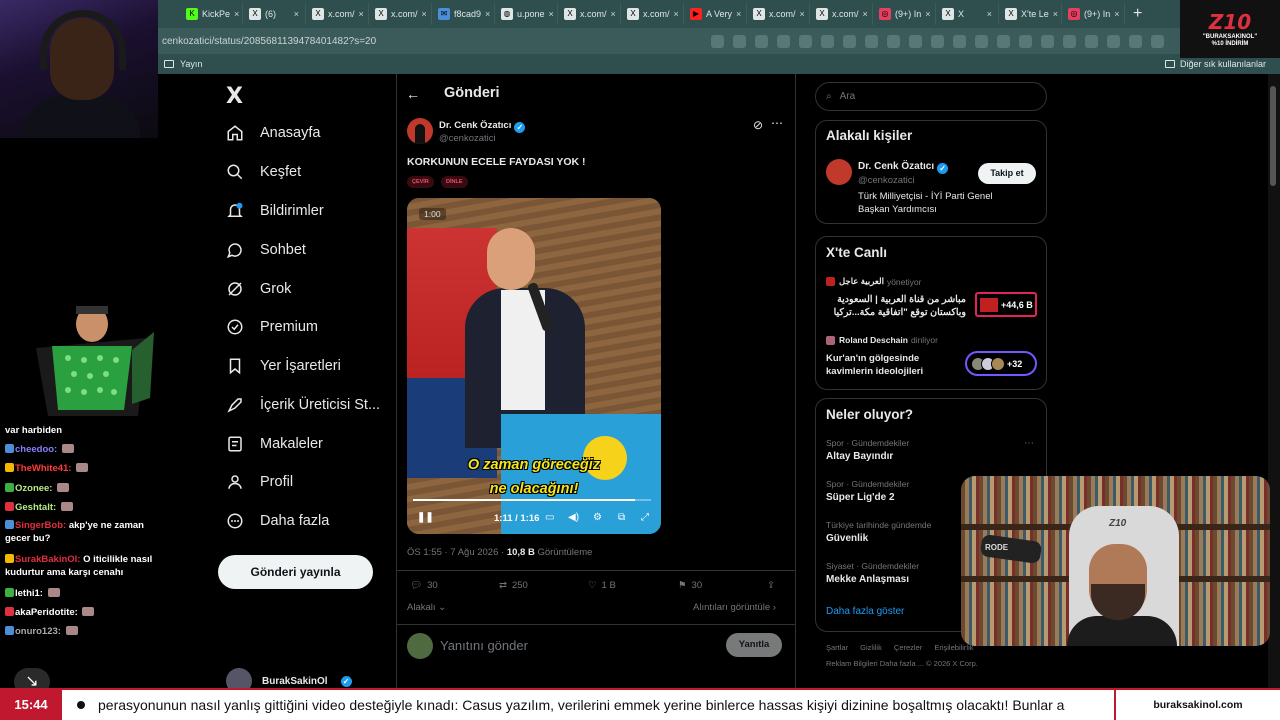  What do you see at coordinates (549, 517) in the screenshot?
I see `captions-icon: ▭` at bounding box center [549, 517].